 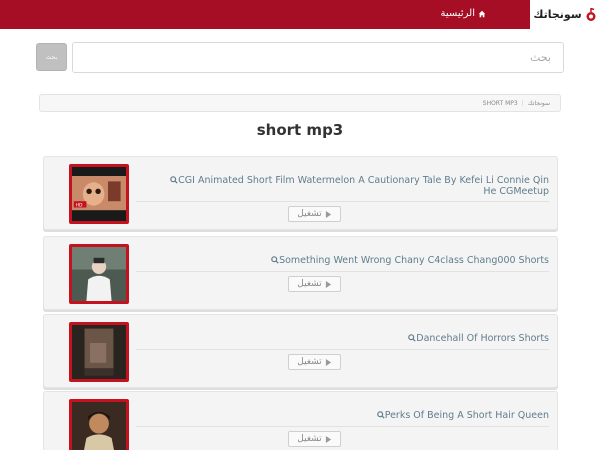 I want to click on breadcrumb: سونجاتك | SHORT MP3, so click(x=300, y=103).